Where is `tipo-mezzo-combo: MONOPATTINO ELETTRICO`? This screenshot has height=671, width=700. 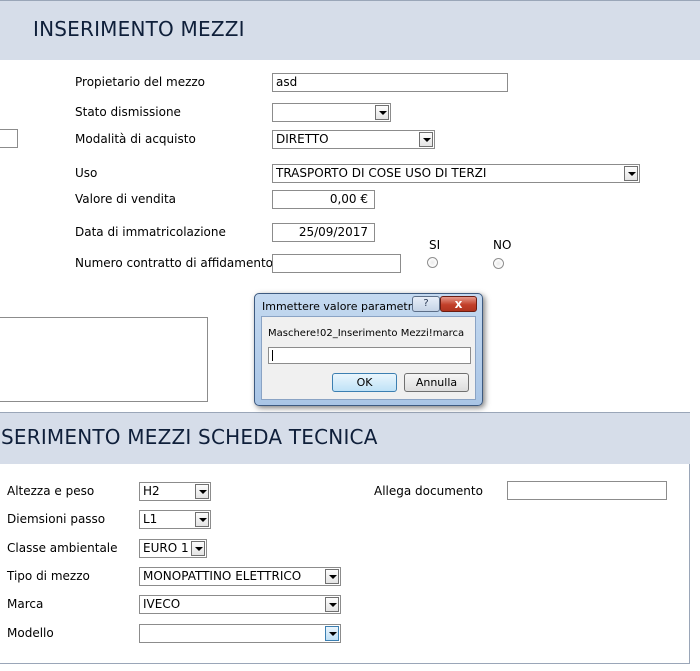
tipo-mezzo-combo: MONOPATTINO ELETTRICO is located at coordinates (240, 576).